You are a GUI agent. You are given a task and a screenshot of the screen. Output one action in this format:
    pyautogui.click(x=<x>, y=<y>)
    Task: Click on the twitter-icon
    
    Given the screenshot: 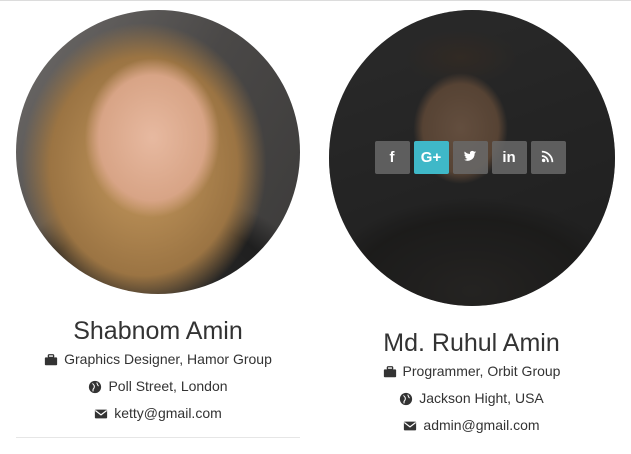 What is the action you would take?
    pyautogui.click(x=470, y=158)
    